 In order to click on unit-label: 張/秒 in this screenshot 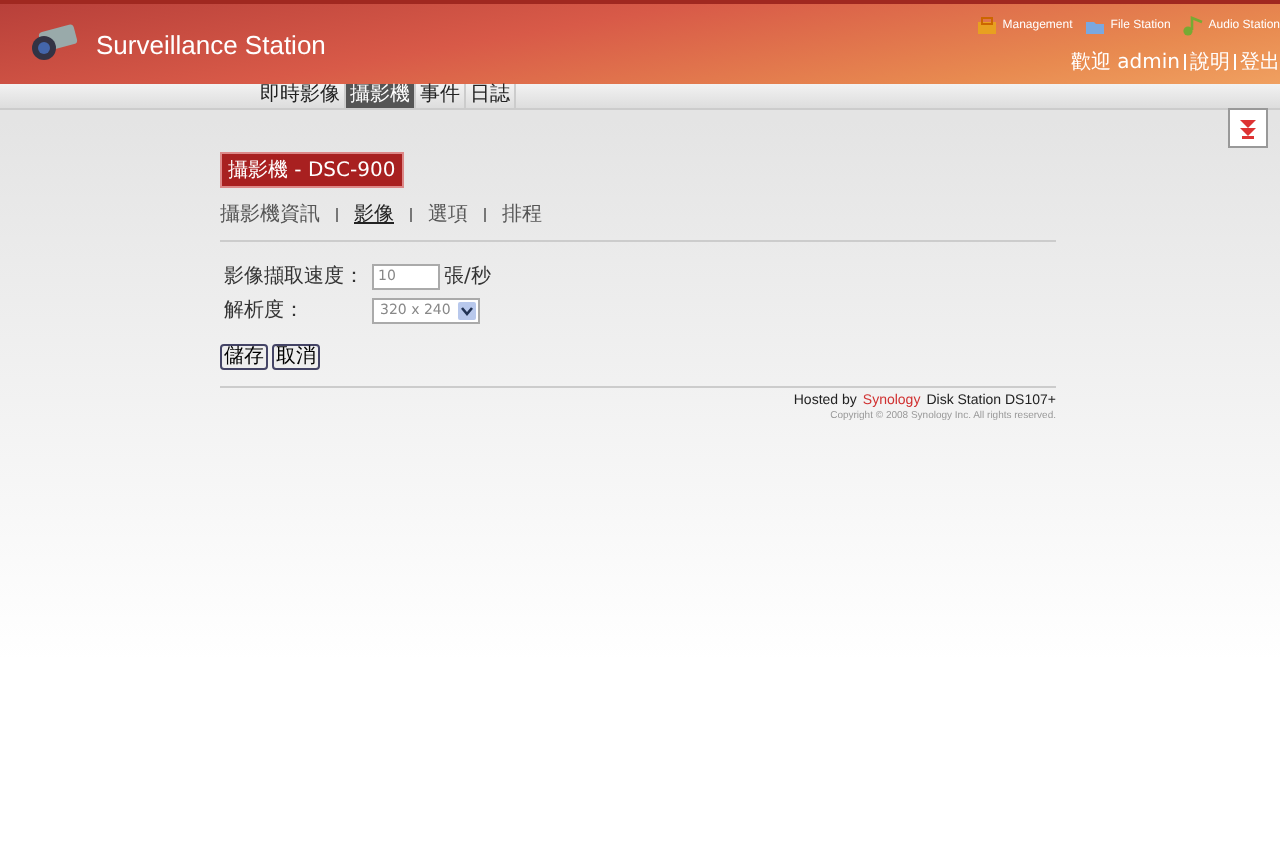, I will do `click(467, 276)`.